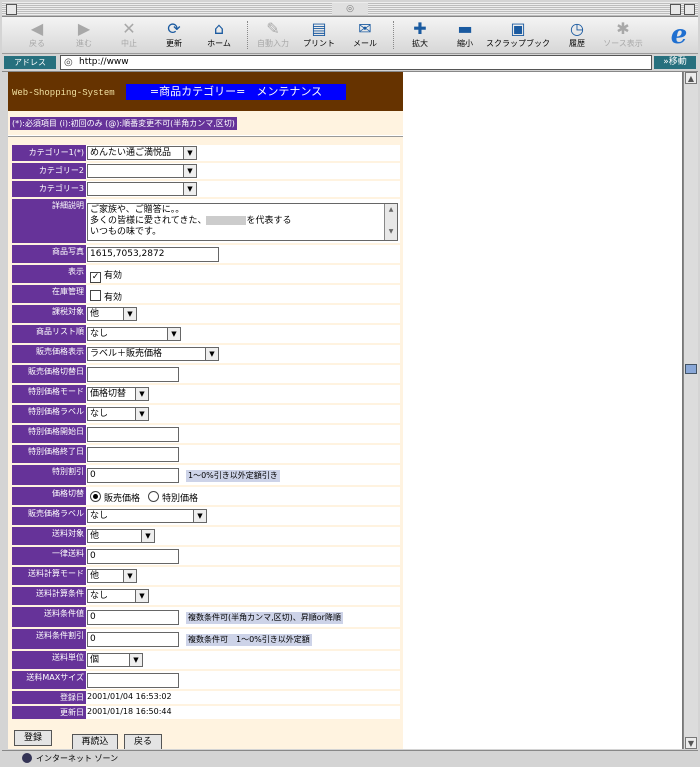 The height and width of the screenshot is (767, 700). I want to click on address-bar: アドレス ◎ http://www »移動, so click(350, 63).